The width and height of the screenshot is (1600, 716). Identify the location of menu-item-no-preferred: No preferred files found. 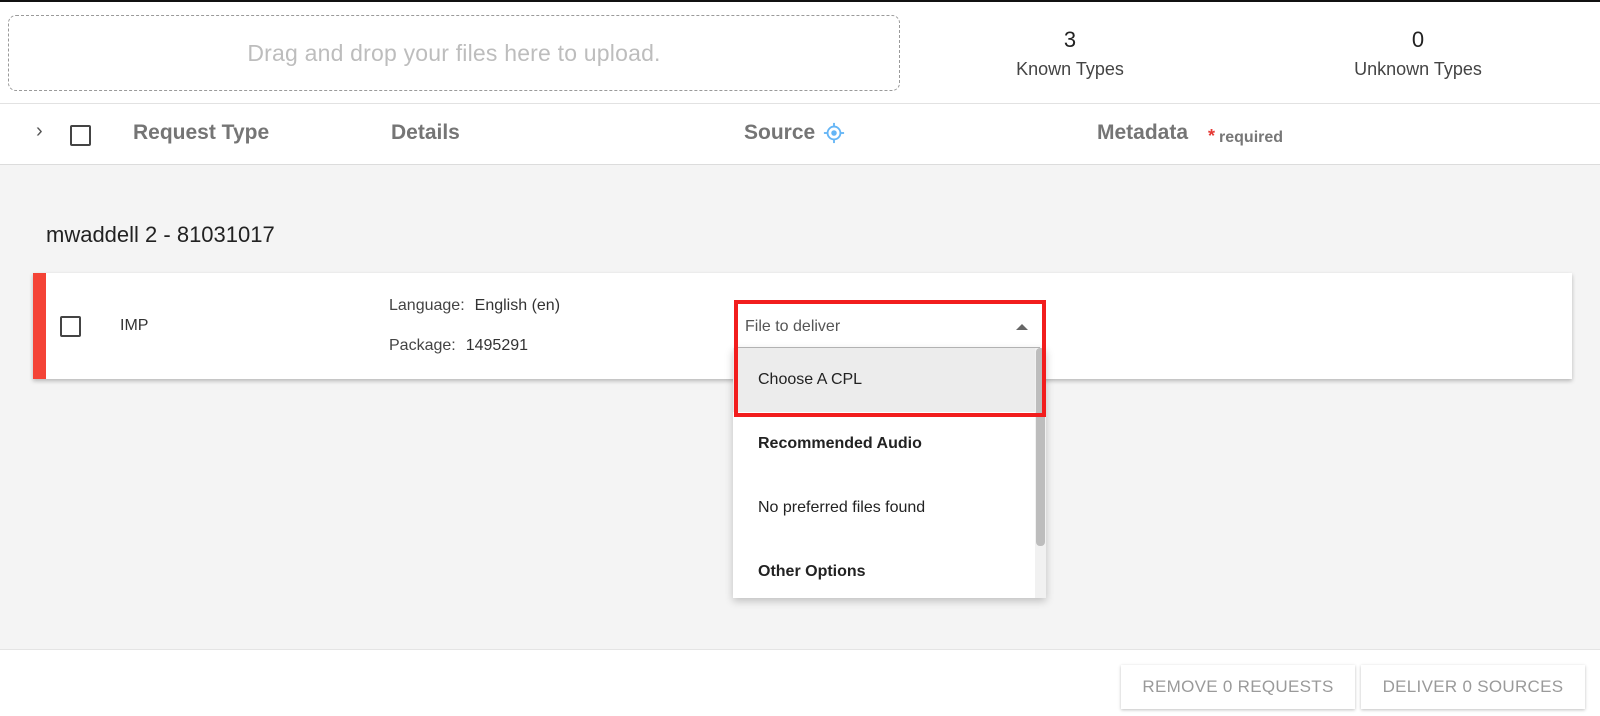
(842, 507).